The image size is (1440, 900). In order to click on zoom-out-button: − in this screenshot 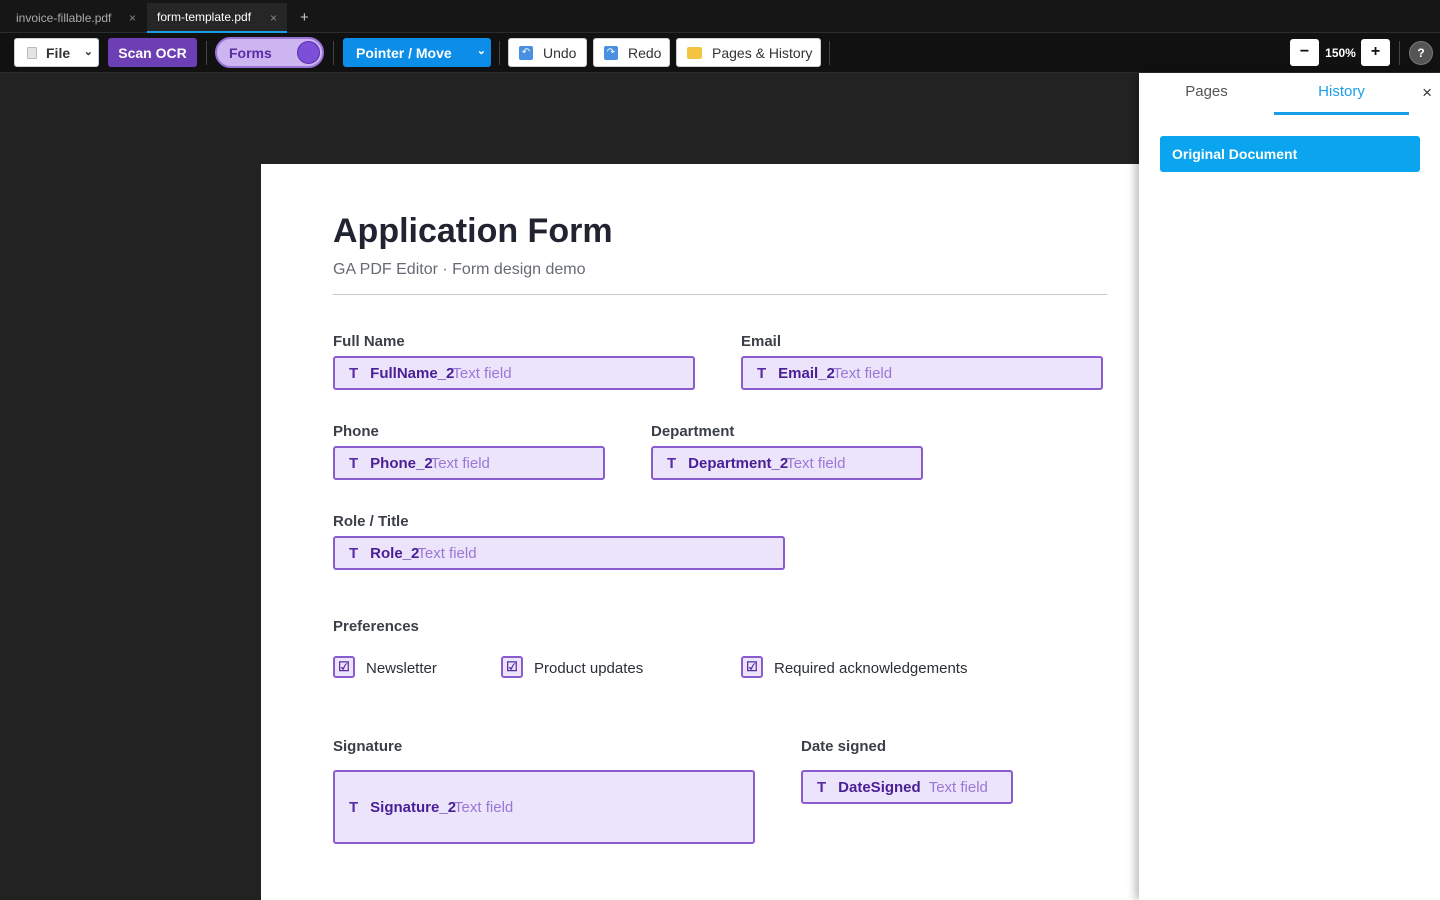, I will do `click(1304, 52)`.